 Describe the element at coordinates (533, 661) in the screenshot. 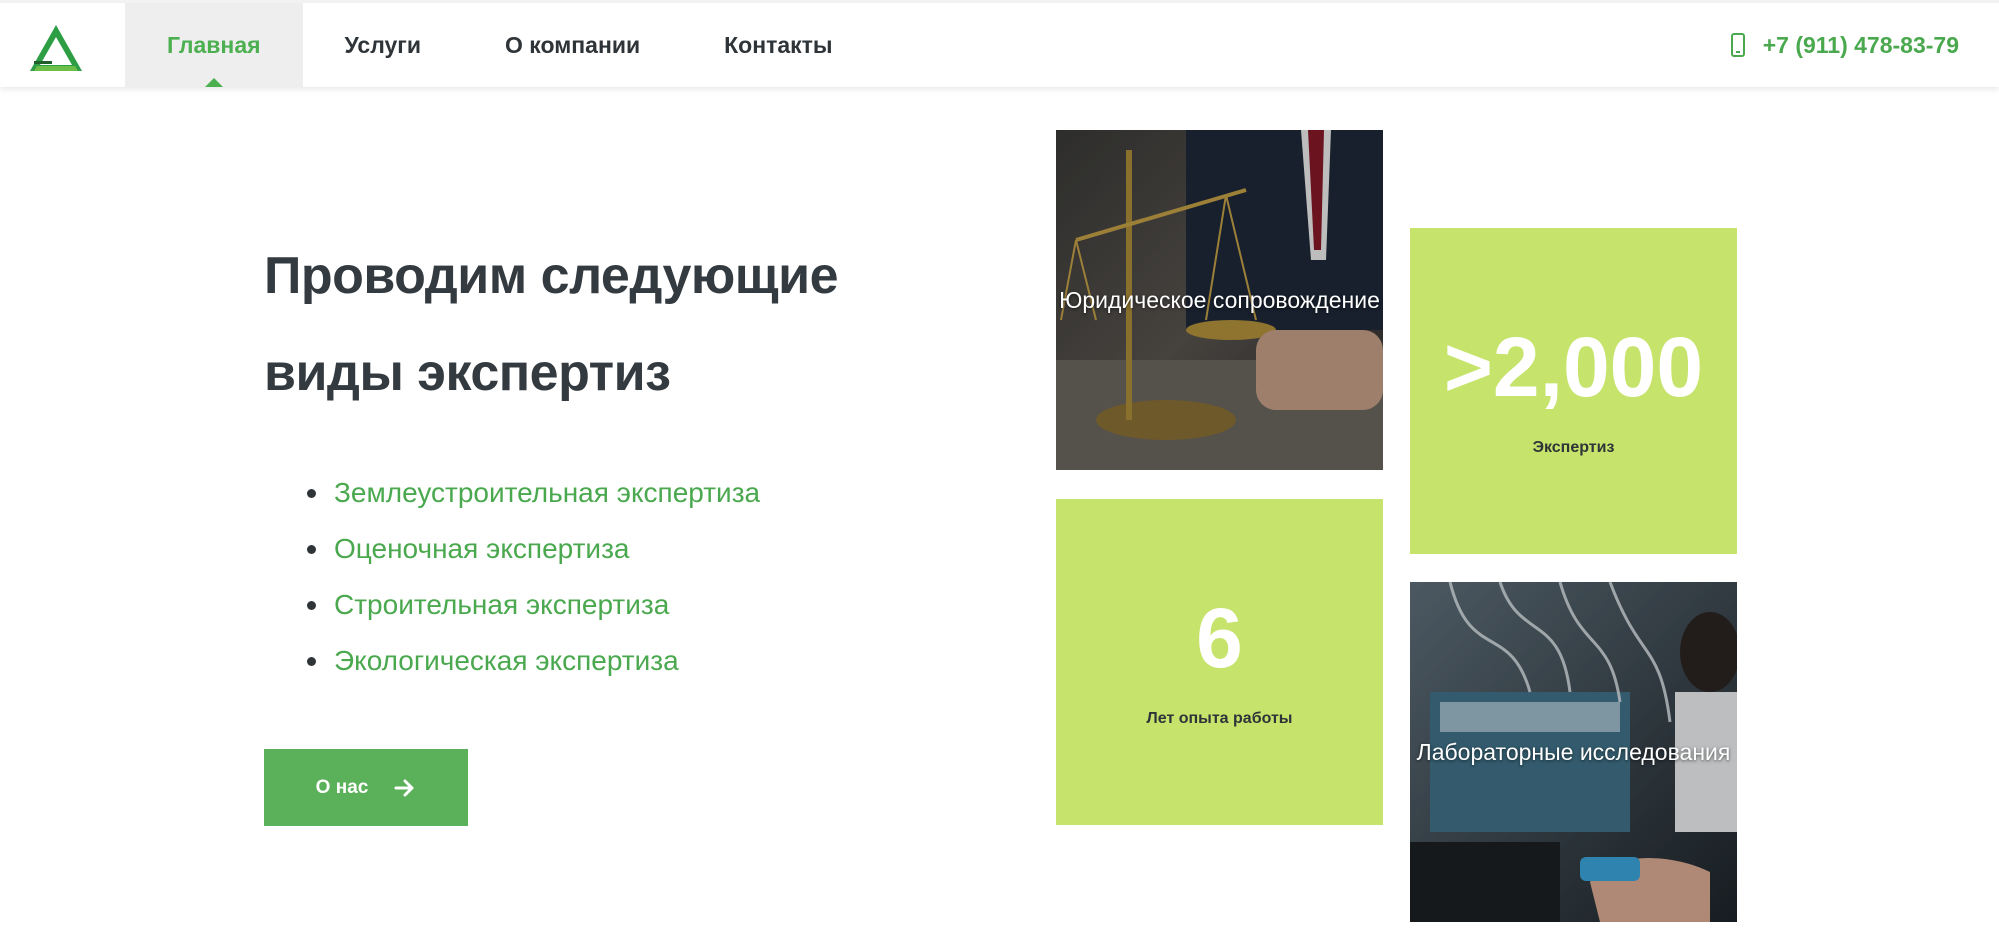

I see `service-link-ecology: Экологическая экспертиза` at that location.